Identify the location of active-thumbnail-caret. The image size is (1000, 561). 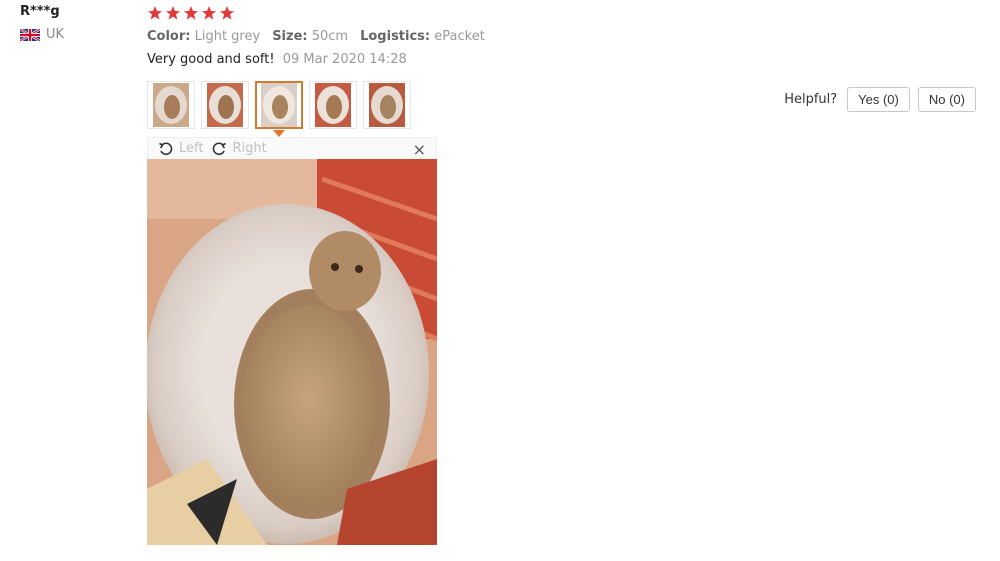
(279, 133).